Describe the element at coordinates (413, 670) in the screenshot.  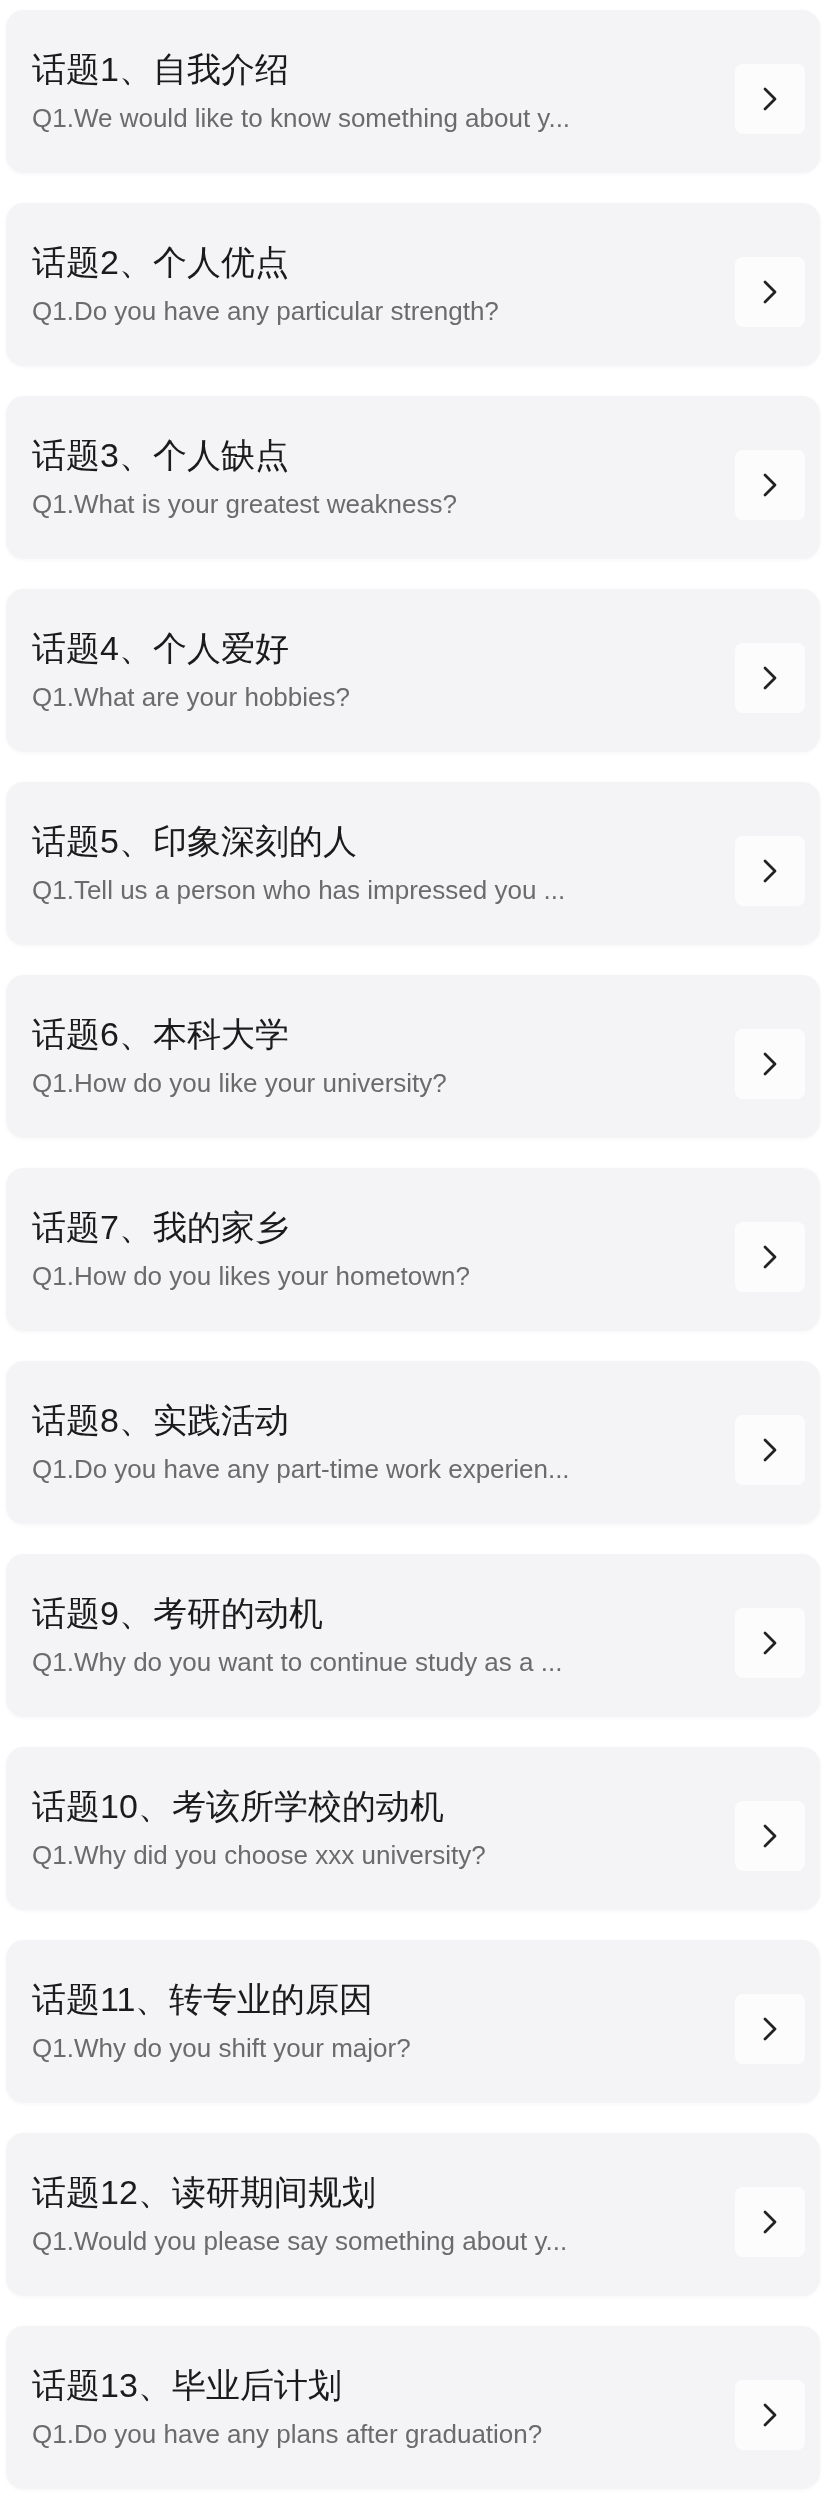
I see `topic-card: 话题4、个人爱好 Q1.What are your hobbies?` at that location.